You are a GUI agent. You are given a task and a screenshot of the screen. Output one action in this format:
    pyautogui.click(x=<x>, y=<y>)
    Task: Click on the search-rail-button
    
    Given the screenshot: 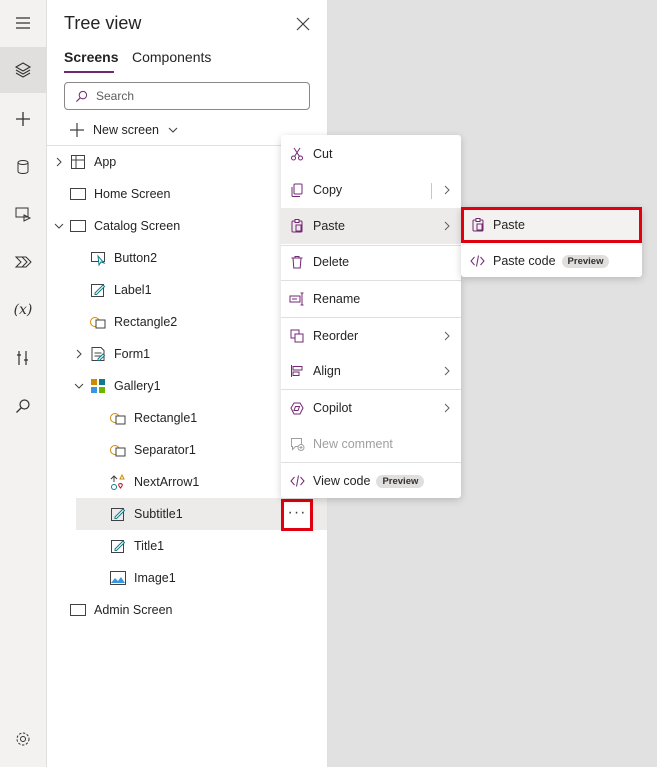 What is the action you would take?
    pyautogui.click(x=23, y=406)
    